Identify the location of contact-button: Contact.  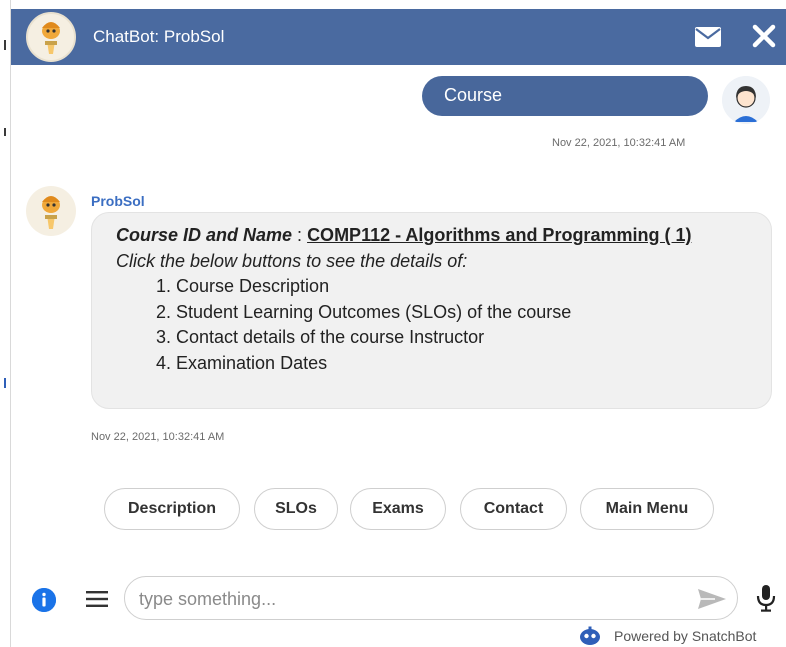
(513, 509).